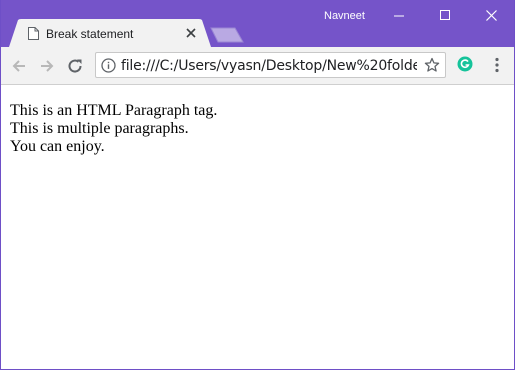 This screenshot has height=370, width=515. What do you see at coordinates (57, 146) in the screenshot?
I see `paragraph-line: You can enjoy.` at bounding box center [57, 146].